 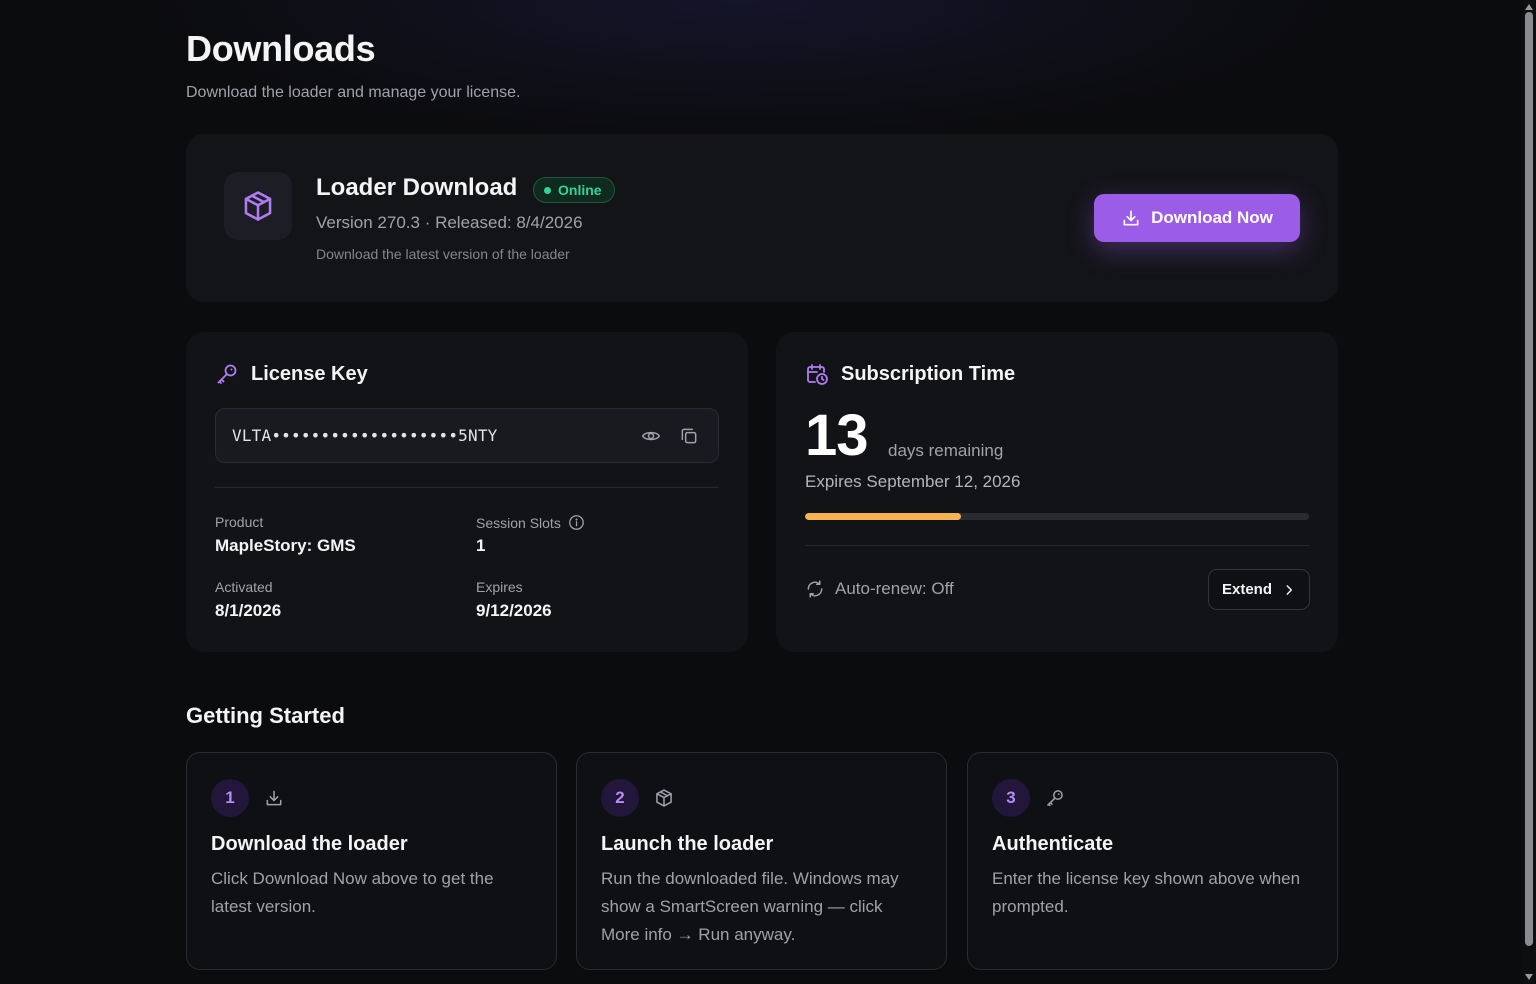 I want to click on copy-key-button, so click(x=689, y=436).